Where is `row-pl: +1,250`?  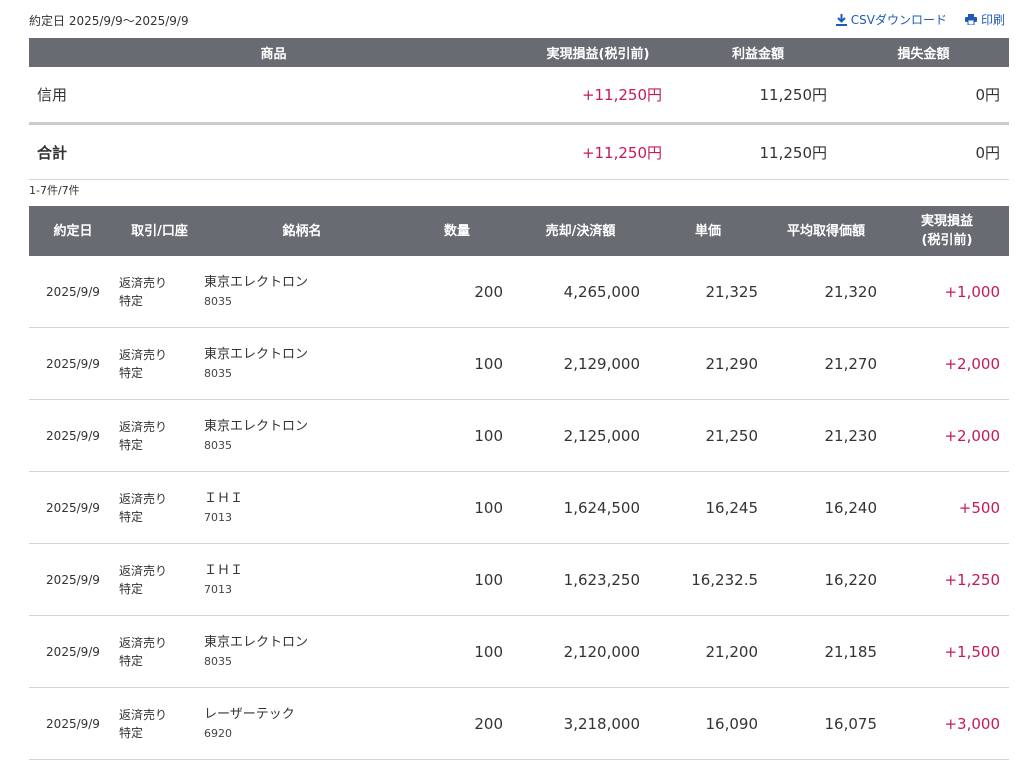
row-pl: +1,250 is located at coordinates (947, 579).